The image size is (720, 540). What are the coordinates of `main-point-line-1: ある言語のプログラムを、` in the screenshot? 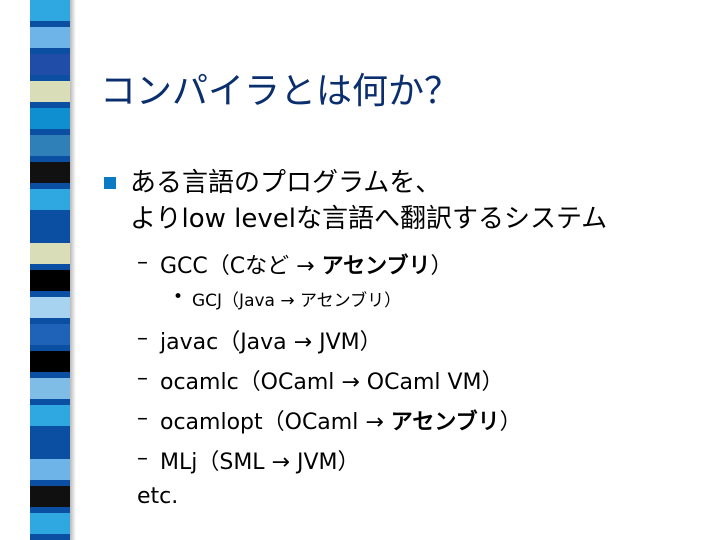 It's located at (286, 183).